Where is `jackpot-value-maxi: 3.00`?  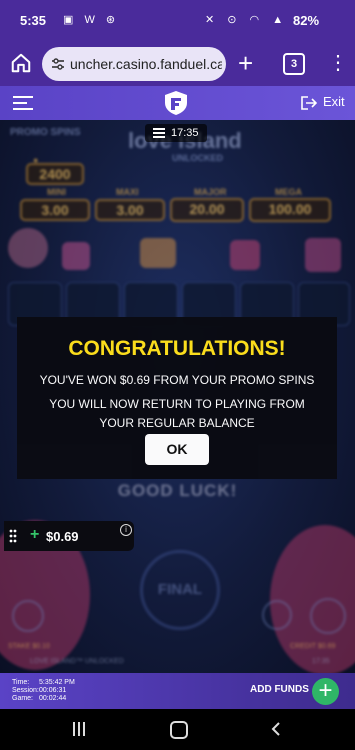 jackpot-value-maxi: 3.00 is located at coordinates (130, 210).